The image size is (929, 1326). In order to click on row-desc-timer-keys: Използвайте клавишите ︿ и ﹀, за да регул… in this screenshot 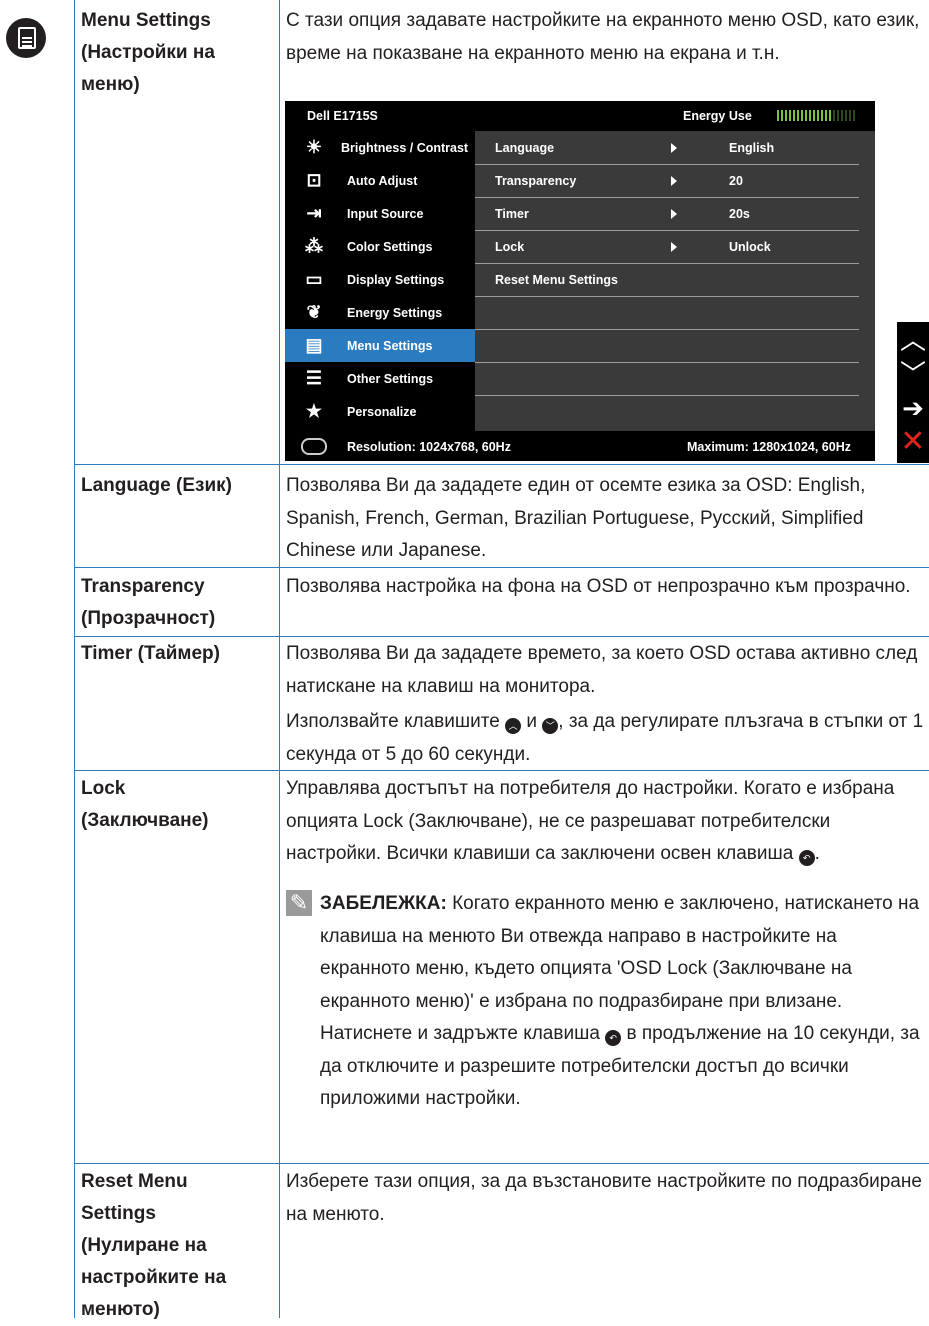, I will do `click(606, 738)`.